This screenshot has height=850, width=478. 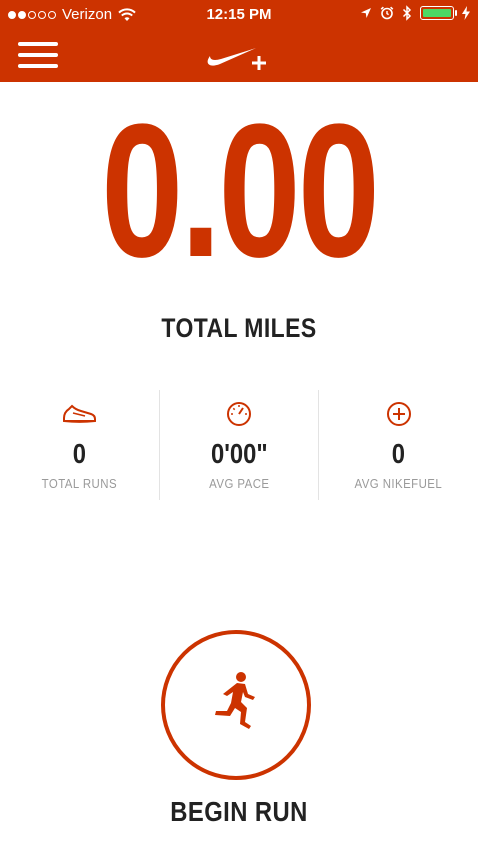 What do you see at coordinates (235, 700) in the screenshot?
I see `runner-icon` at bounding box center [235, 700].